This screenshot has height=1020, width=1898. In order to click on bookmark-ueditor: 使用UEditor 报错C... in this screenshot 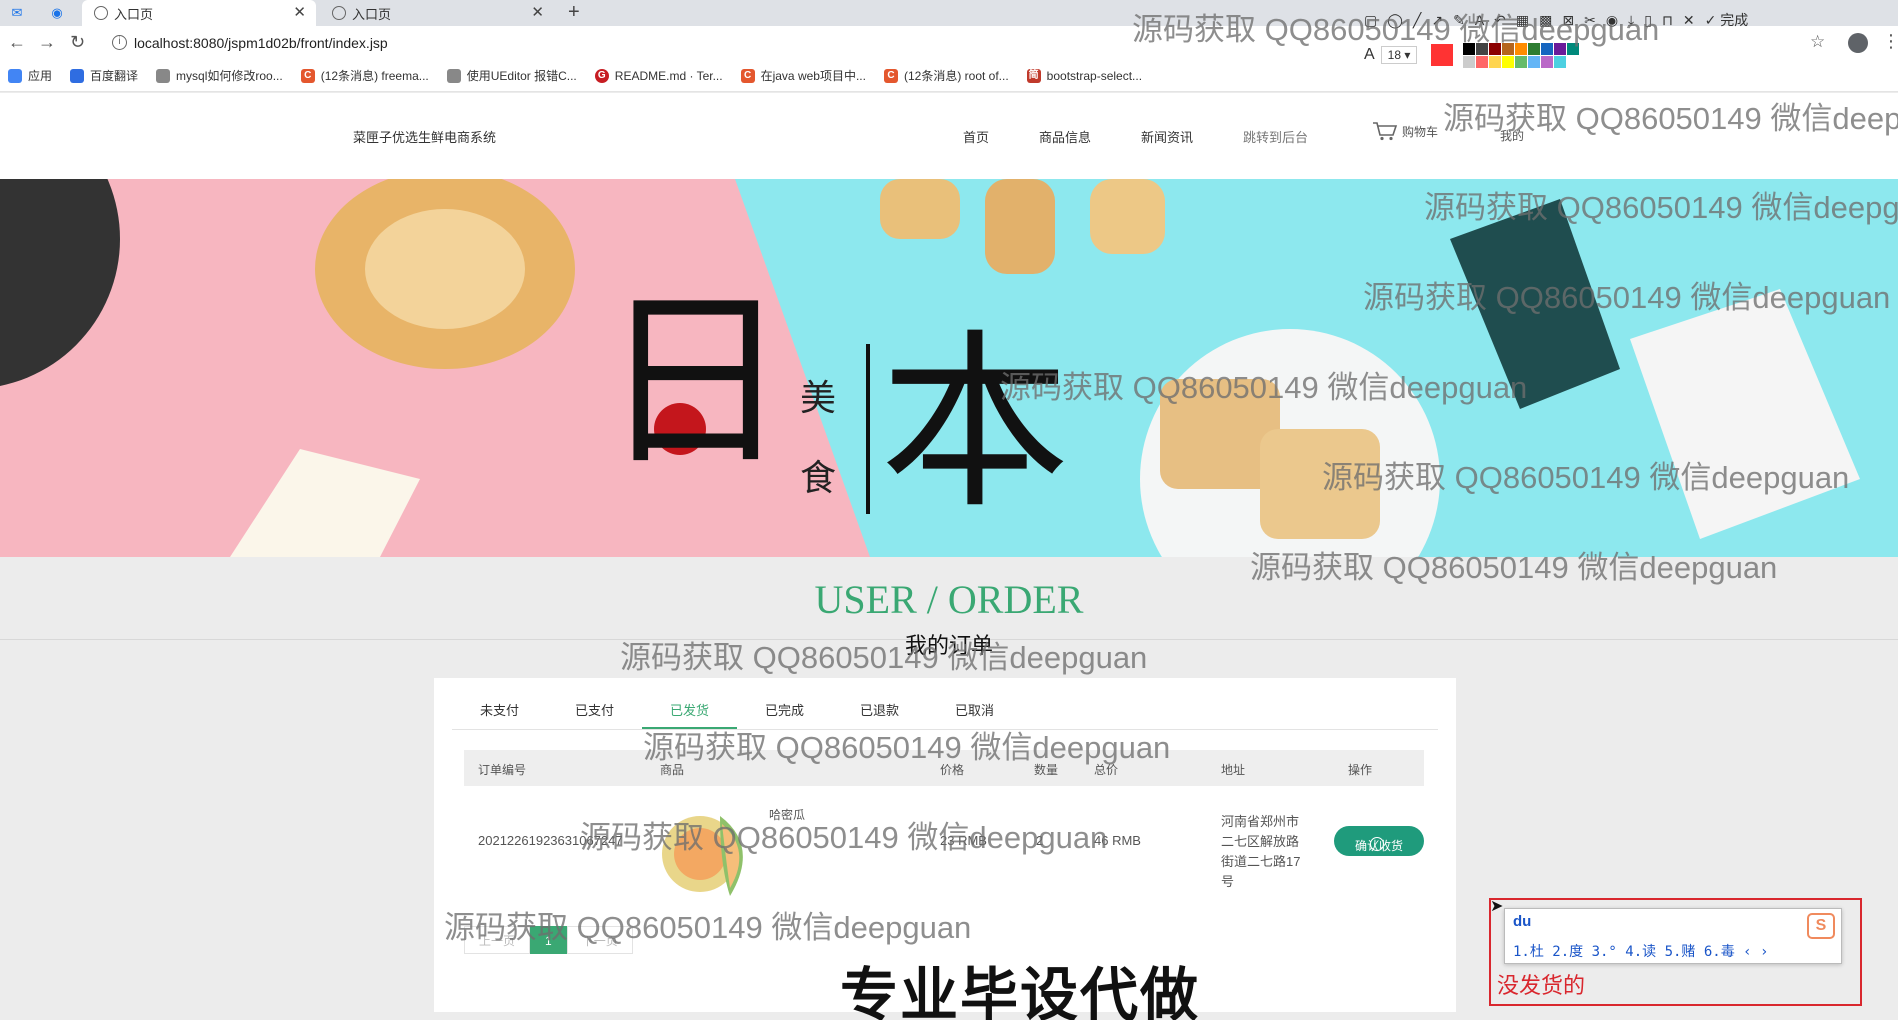, I will do `click(511, 75)`.